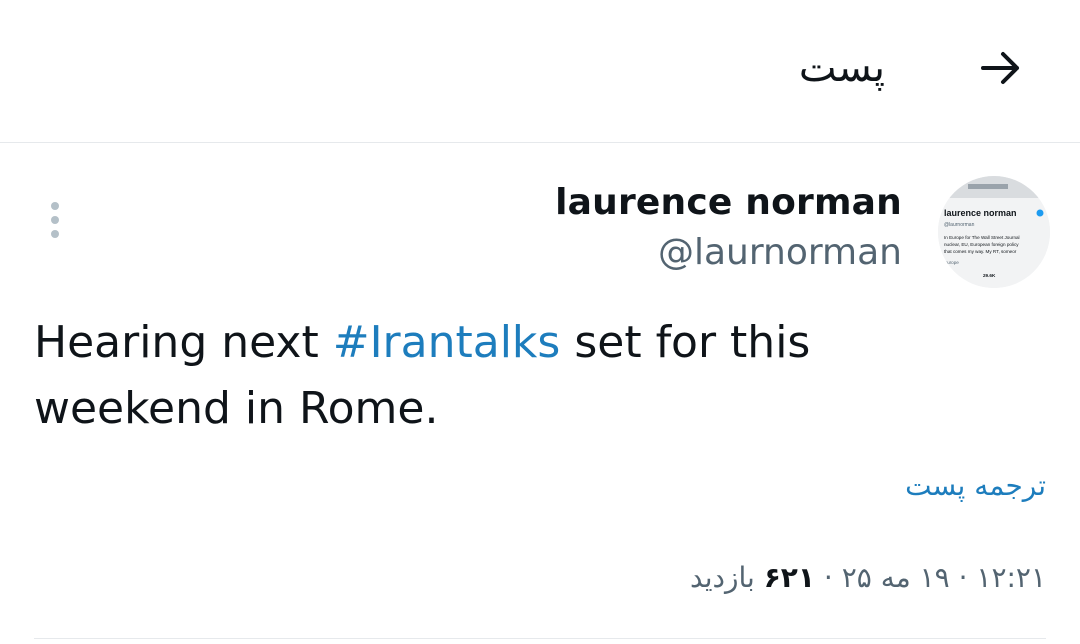 The image size is (1080, 644). Describe the element at coordinates (789, 577) in the screenshot. I see `views-count: ۶۲۱` at that location.